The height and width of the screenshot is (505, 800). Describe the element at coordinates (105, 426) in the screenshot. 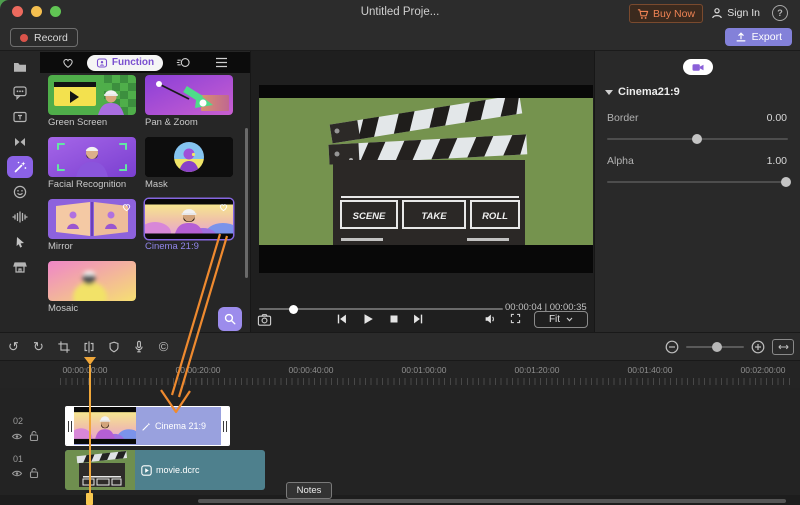

I see `cinema-clip-thumbnail` at that location.